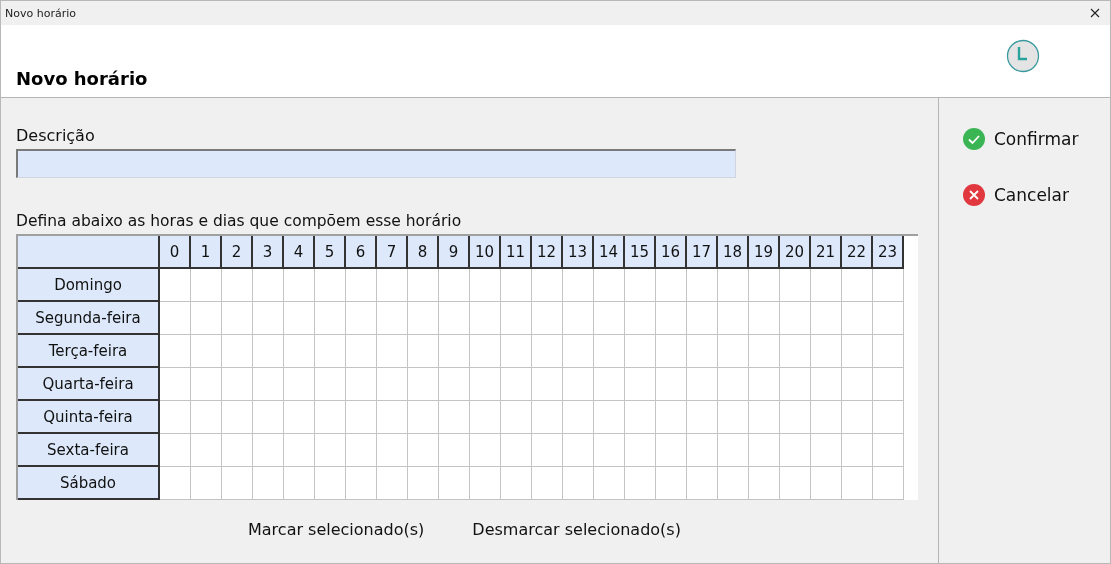 The width and height of the screenshot is (1111, 564). Describe the element at coordinates (89, 483) in the screenshot. I see `day-header: Sábado` at that location.